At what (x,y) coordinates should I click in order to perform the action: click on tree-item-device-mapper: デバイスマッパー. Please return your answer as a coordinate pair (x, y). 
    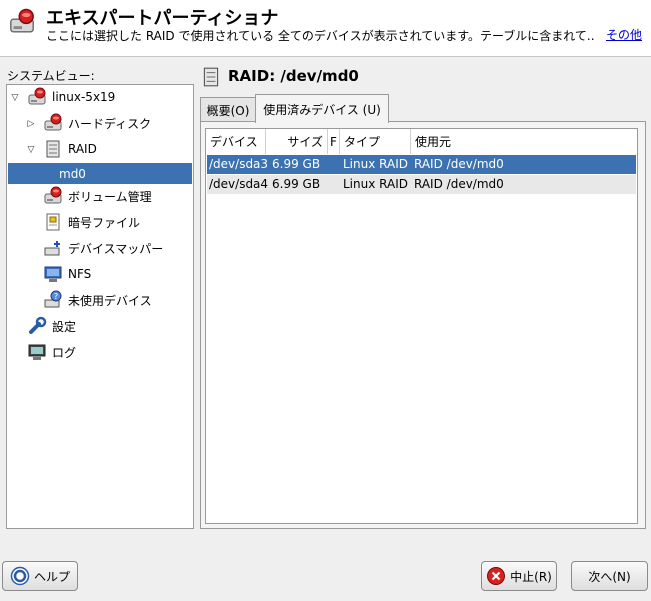
    Looking at the image, I should click on (103, 248).